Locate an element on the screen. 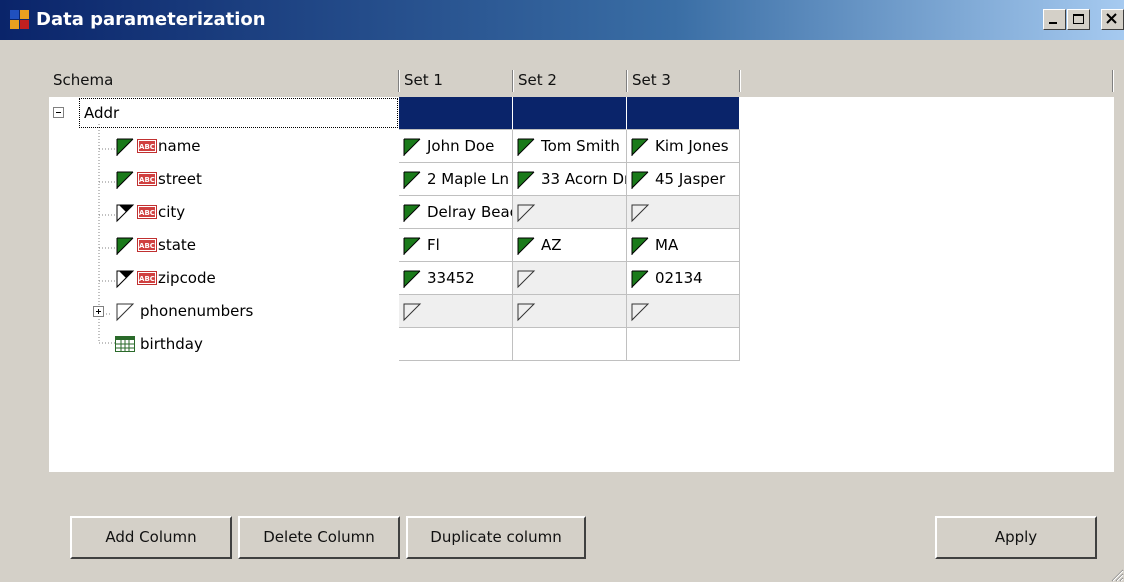 The width and height of the screenshot is (1124, 582). apply-button: Apply is located at coordinates (1016, 537).